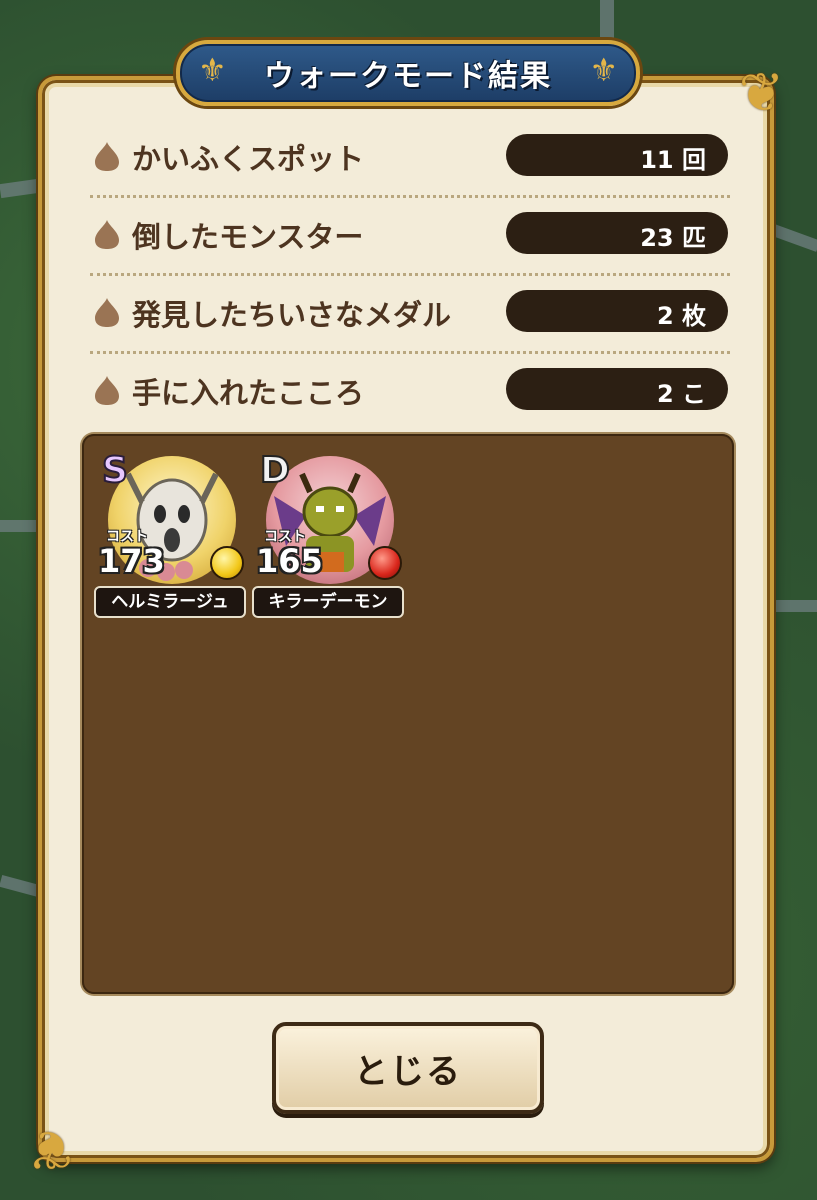  I want to click on cost-value: 173, so click(131, 561).